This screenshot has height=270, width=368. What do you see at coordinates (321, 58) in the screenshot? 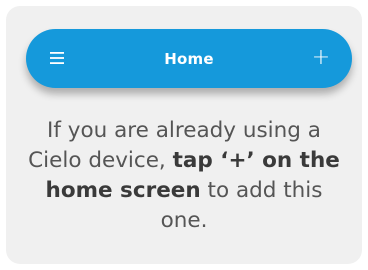
I see `add-device-button: +` at bounding box center [321, 58].